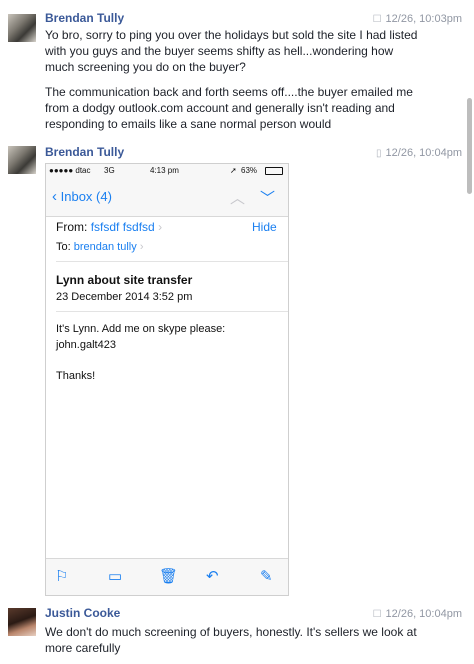 Image resolution: width=474 pixels, height=664 pixels. What do you see at coordinates (63, 247) in the screenshot?
I see `to-label: To:` at bounding box center [63, 247].